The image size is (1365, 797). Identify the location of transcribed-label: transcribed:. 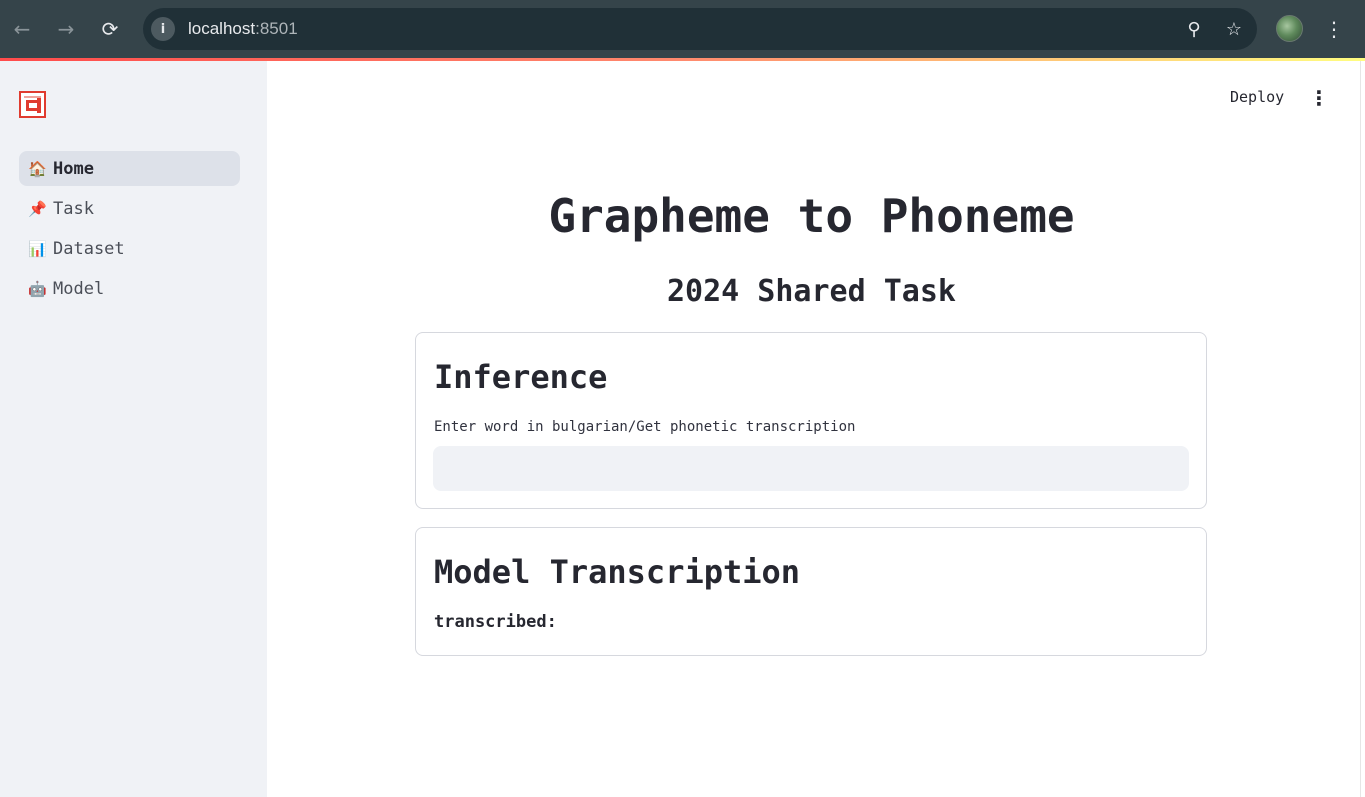
(495, 622).